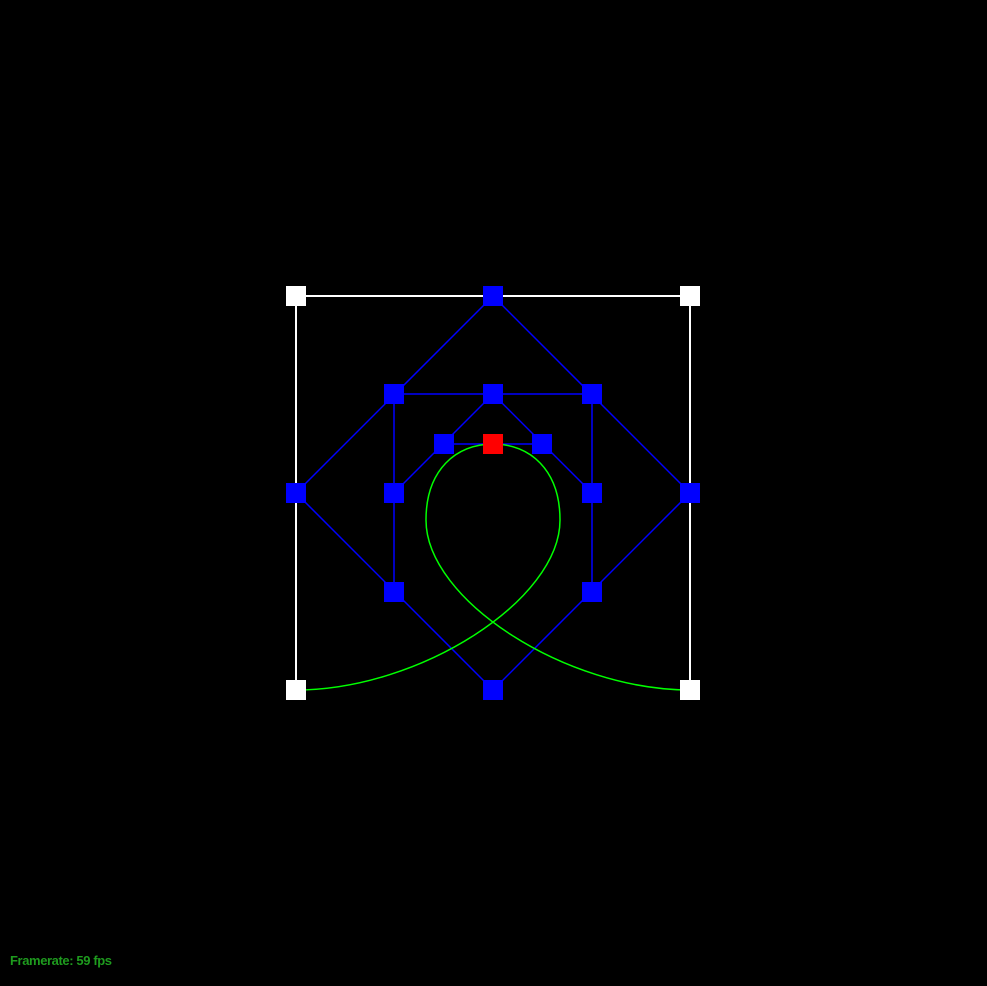 The height and width of the screenshot is (986, 987). What do you see at coordinates (493, 444) in the screenshot?
I see `curve-point-marker` at bounding box center [493, 444].